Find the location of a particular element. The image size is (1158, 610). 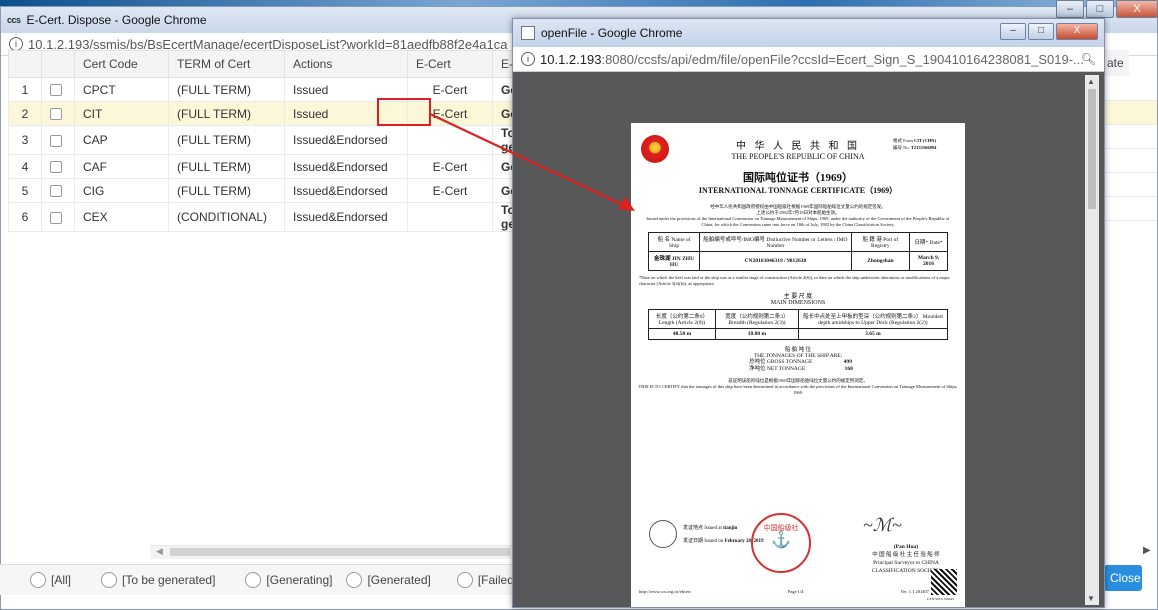

action: Issued&Endorsed is located at coordinates (346, 190).